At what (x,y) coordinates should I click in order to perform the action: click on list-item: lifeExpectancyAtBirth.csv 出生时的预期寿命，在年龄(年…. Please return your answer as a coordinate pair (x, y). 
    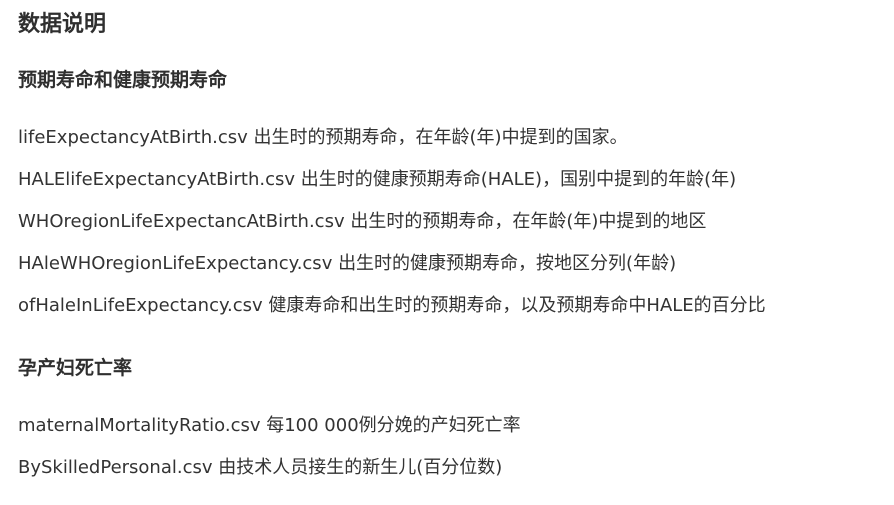
    Looking at the image, I should click on (323, 137).